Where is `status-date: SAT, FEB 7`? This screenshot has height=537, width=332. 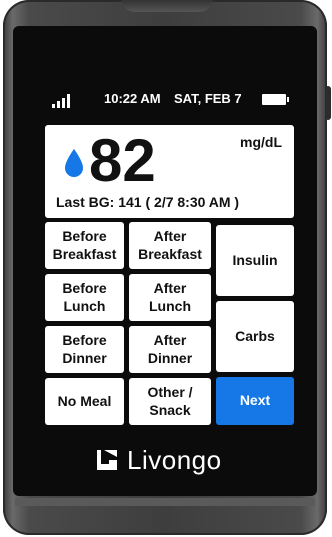
status-date: SAT, FEB 7 is located at coordinates (208, 98).